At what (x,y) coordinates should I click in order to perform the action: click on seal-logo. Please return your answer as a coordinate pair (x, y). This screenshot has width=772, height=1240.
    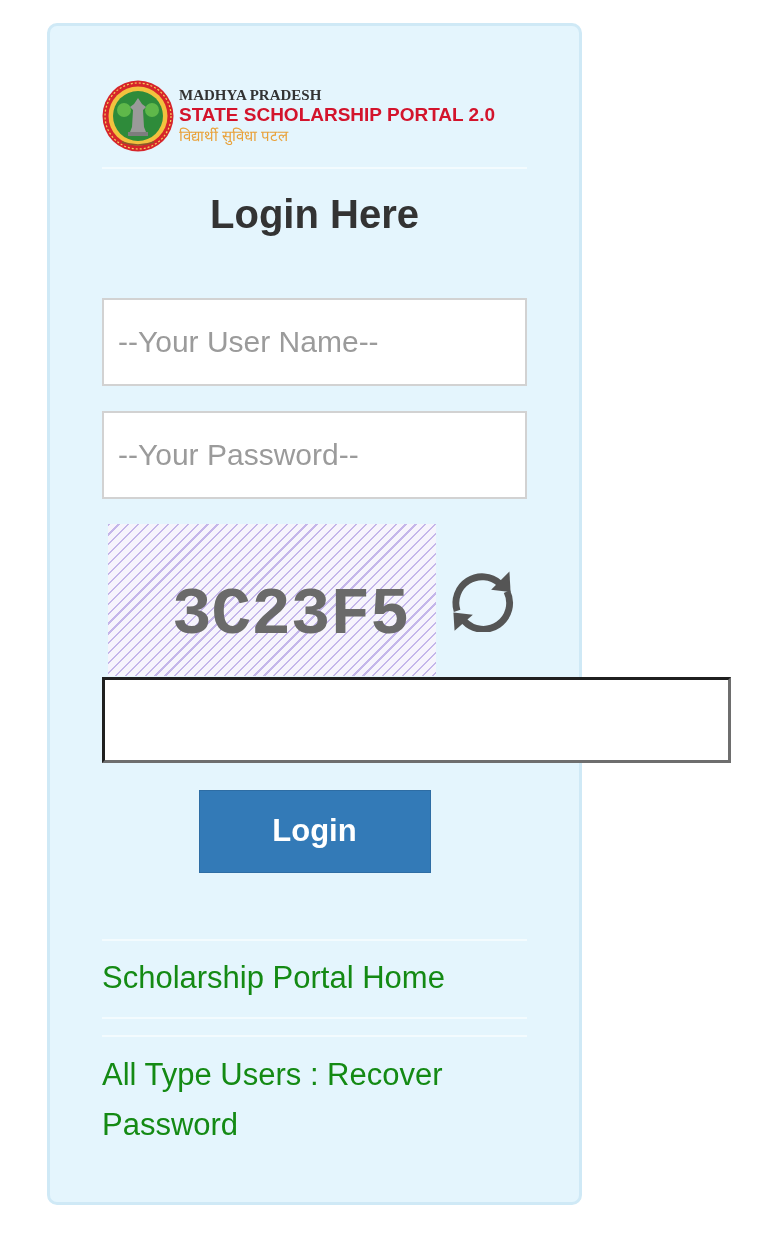
    Looking at the image, I should click on (138, 116).